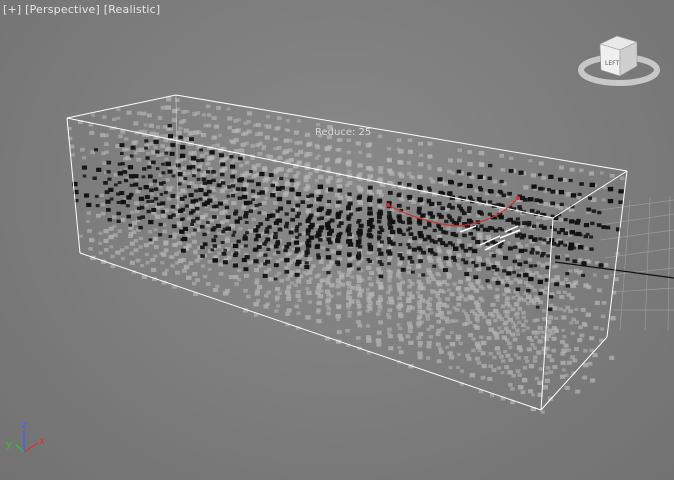  I want to click on viewport-shading-menu: [Realistic], so click(132, 9).